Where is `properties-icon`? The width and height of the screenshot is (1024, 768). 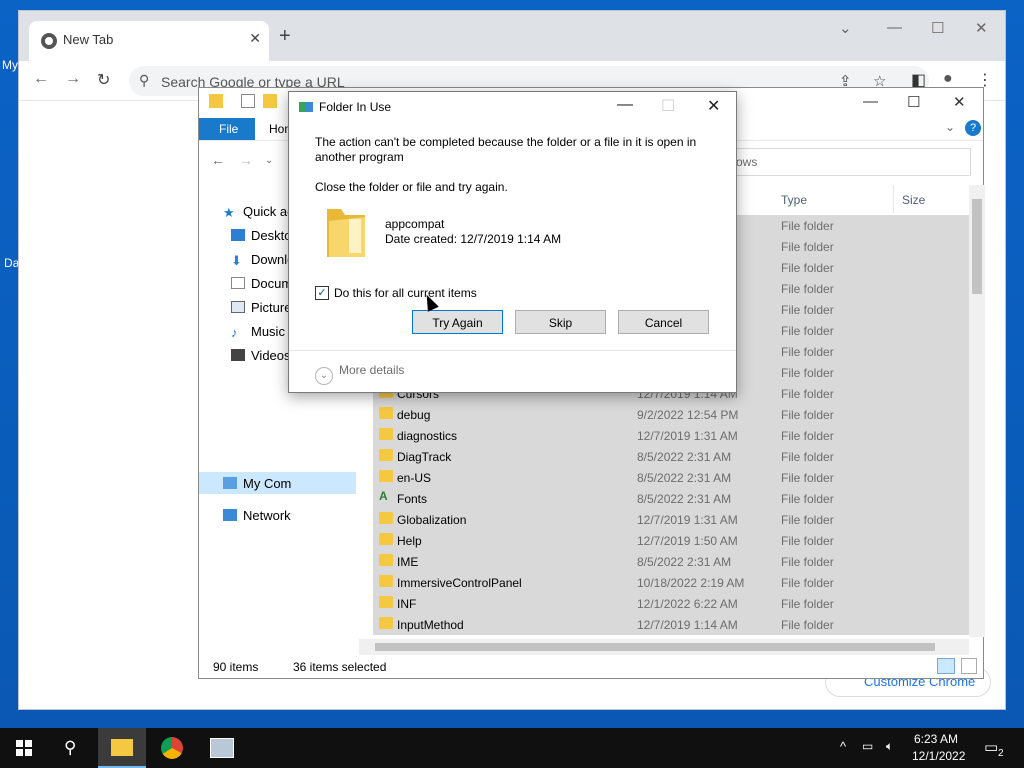
properties-icon is located at coordinates (248, 101).